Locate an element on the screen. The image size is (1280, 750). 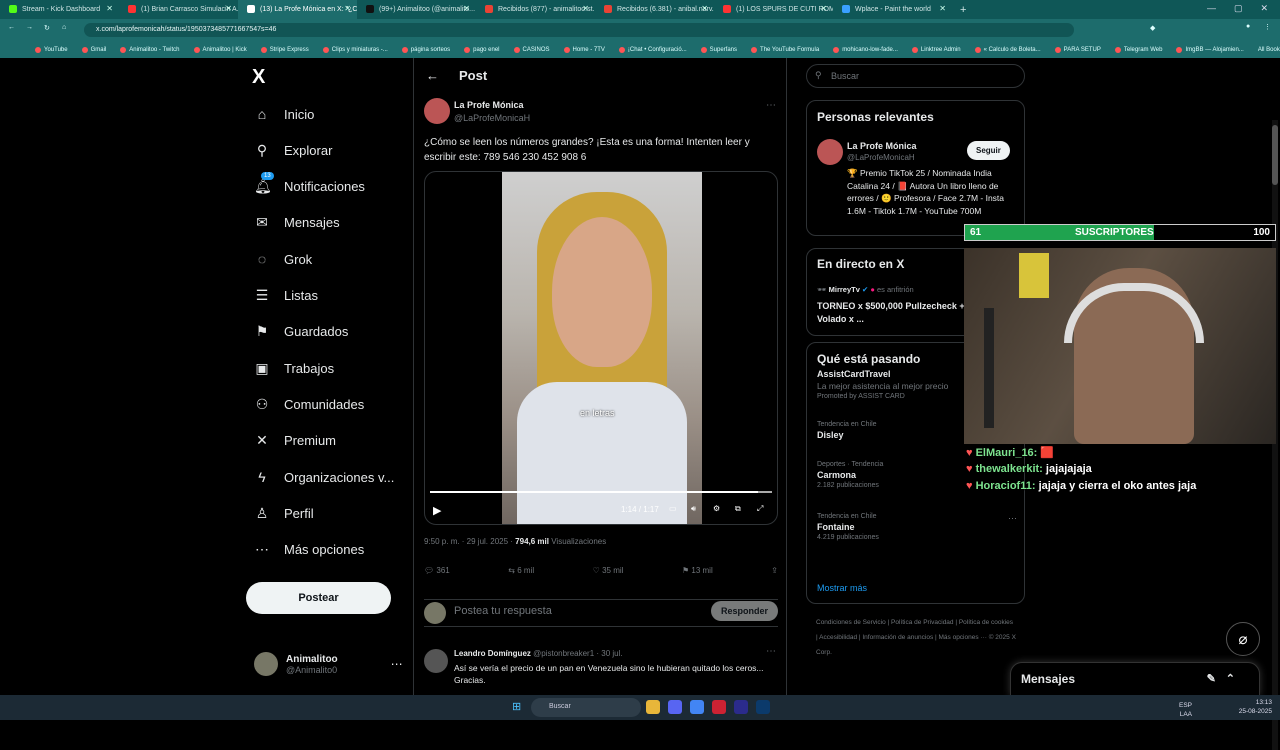
clock-time: 13:13 is located at coordinates (1255, 702).